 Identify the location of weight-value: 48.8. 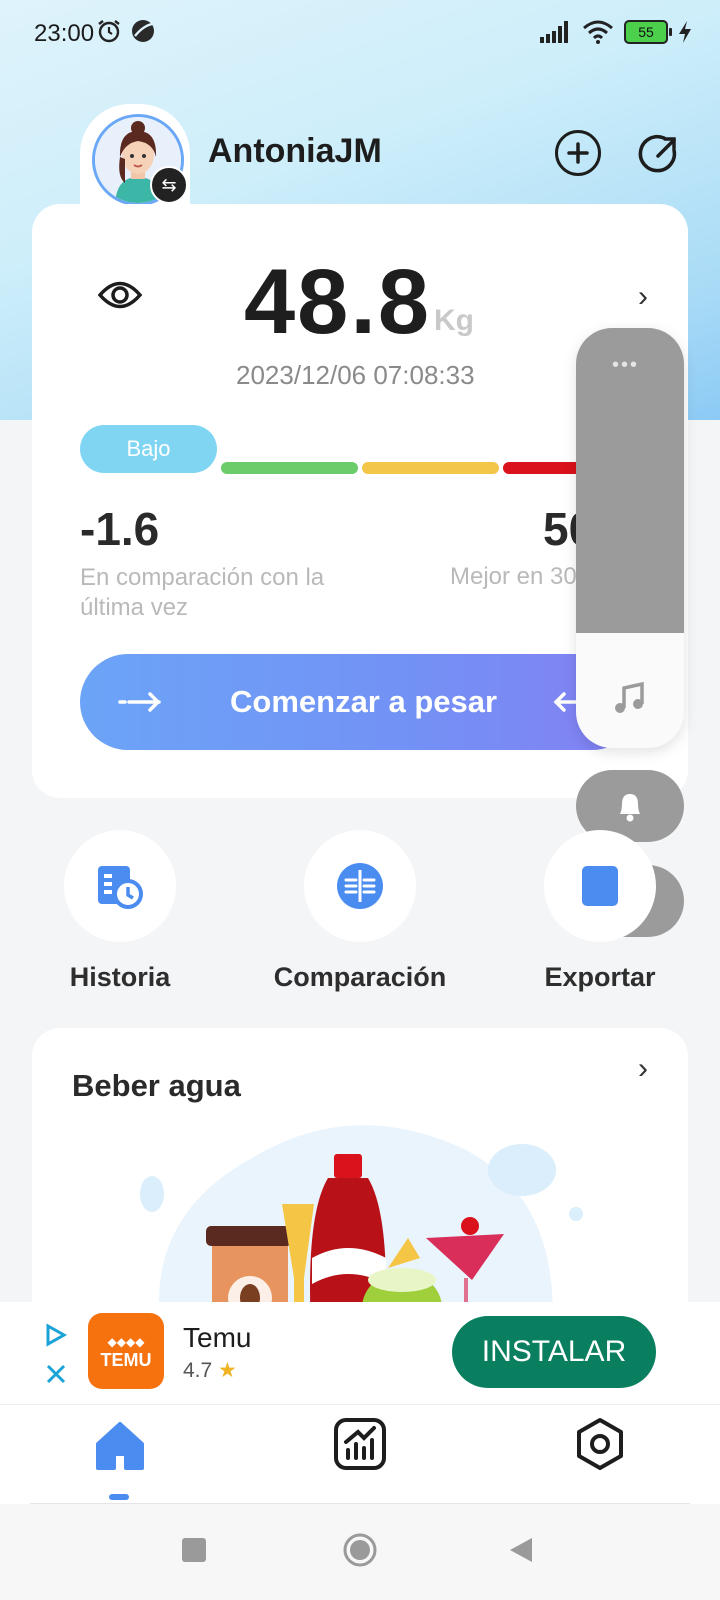
(338, 302).